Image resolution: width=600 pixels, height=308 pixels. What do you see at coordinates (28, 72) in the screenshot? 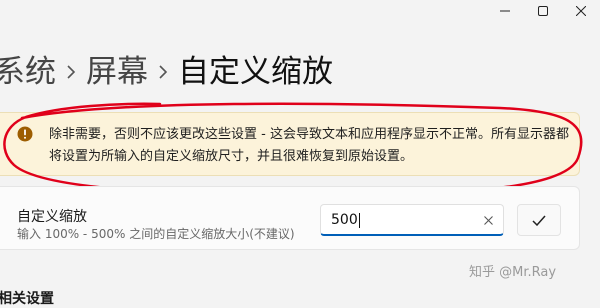
I see `breadcrumb-item-system: 系统` at bounding box center [28, 72].